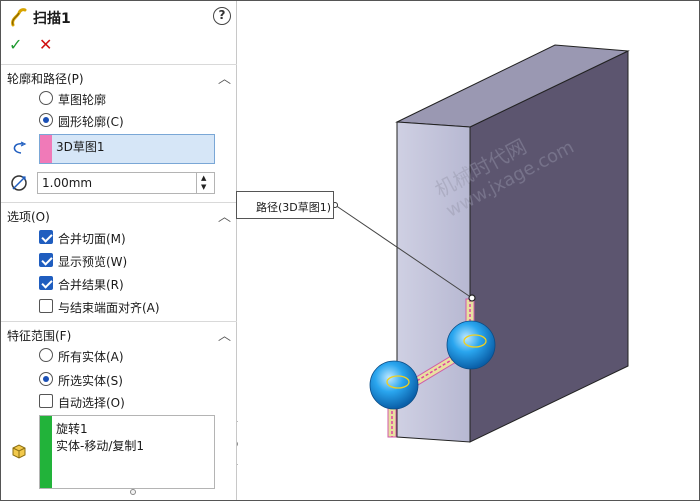 The image size is (700, 501). I want to click on sweep-icon, so click(19, 17).